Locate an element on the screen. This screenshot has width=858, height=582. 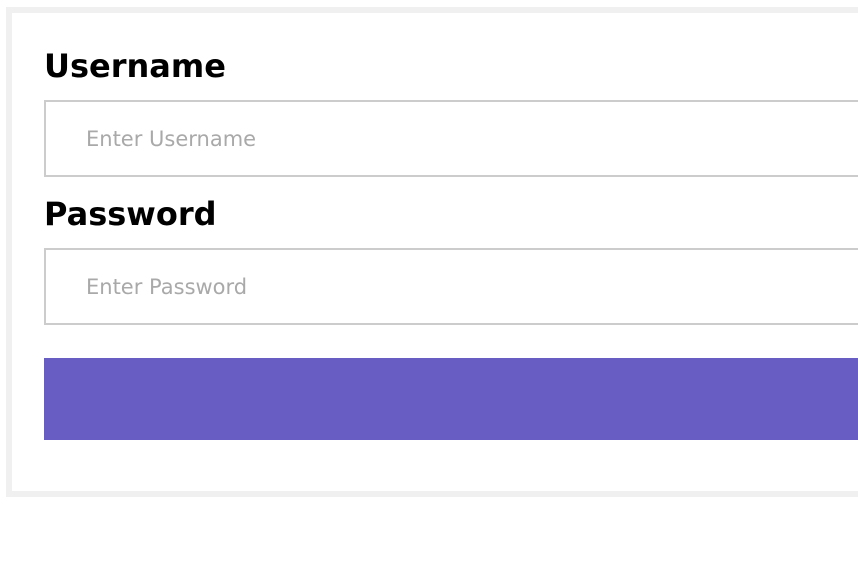
password-input is located at coordinates (451, 286).